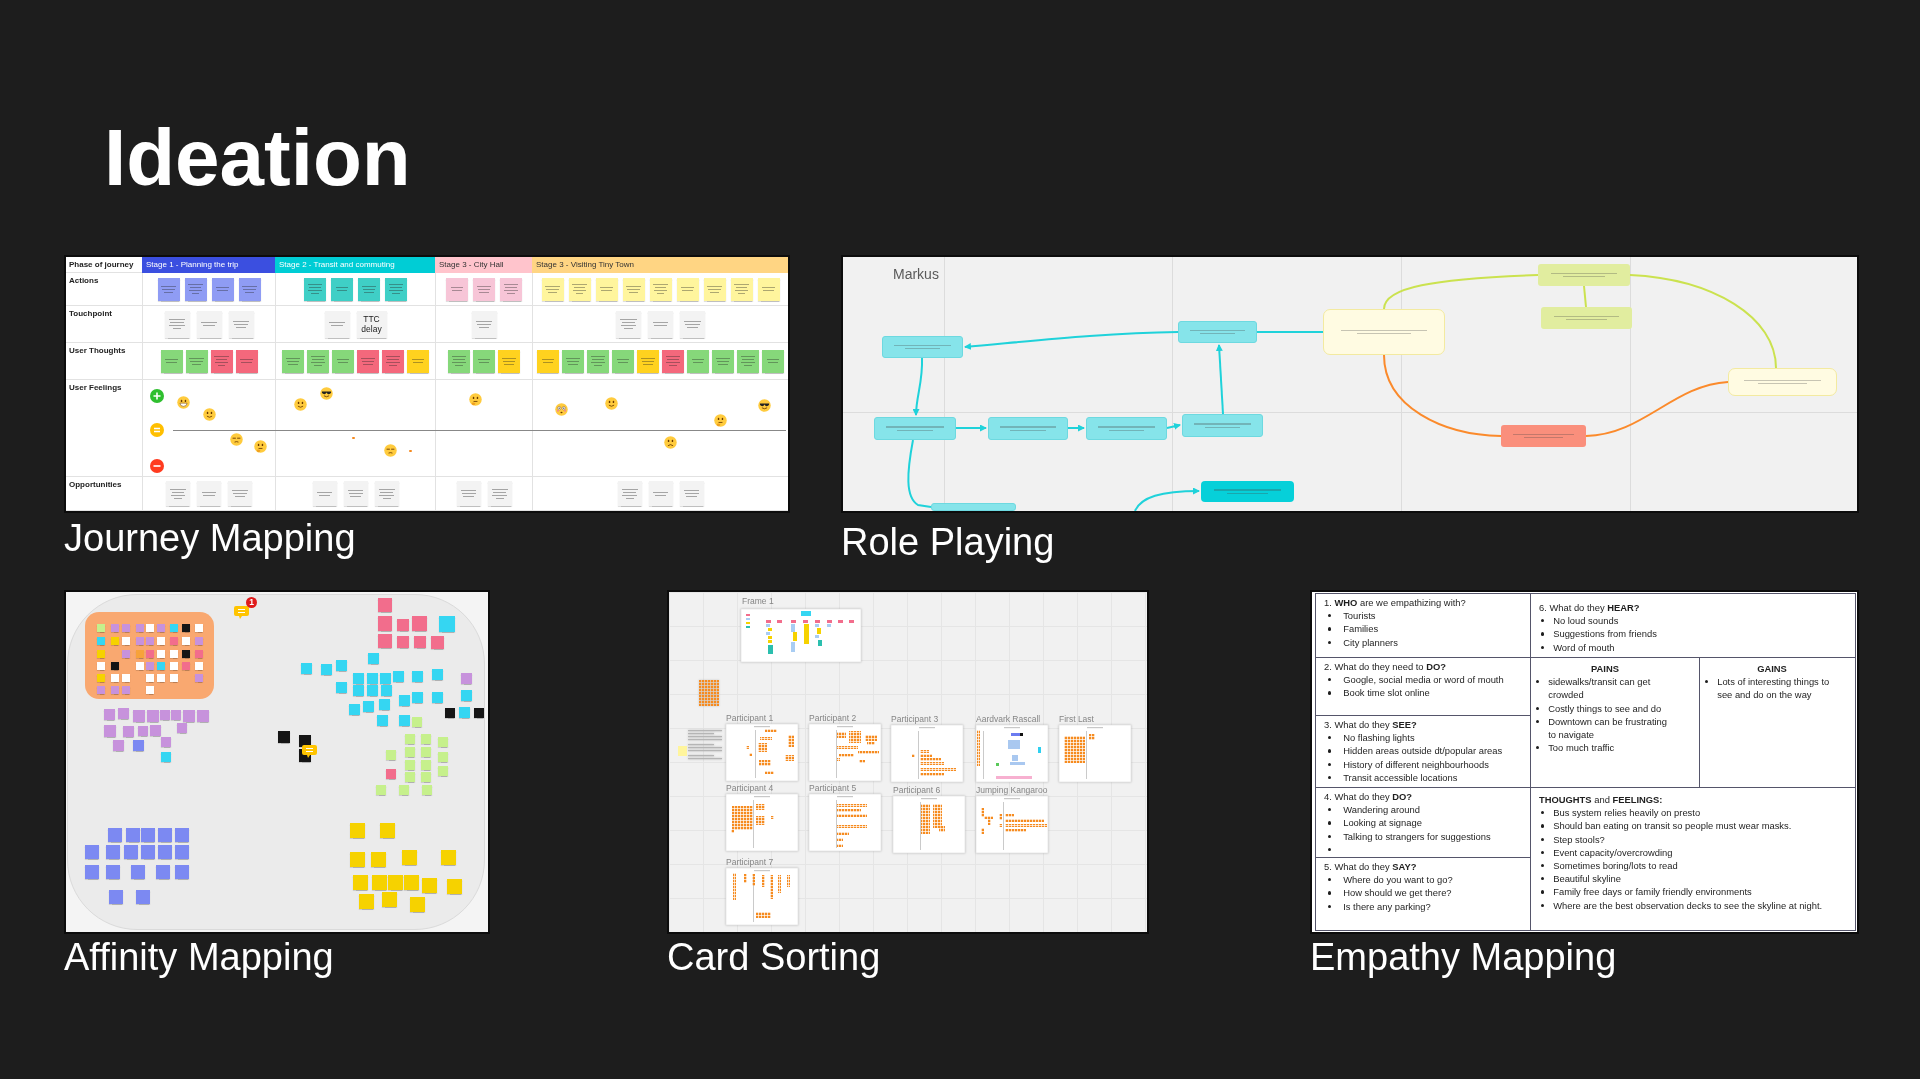  I want to click on board-label: Participant 3, so click(915, 719).